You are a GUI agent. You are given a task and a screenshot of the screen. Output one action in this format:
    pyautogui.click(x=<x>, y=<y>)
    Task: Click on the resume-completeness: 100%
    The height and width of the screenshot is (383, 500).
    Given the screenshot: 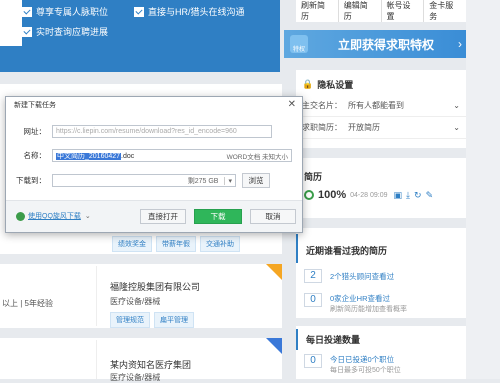 What is the action you would take?
    pyautogui.click(x=332, y=195)
    